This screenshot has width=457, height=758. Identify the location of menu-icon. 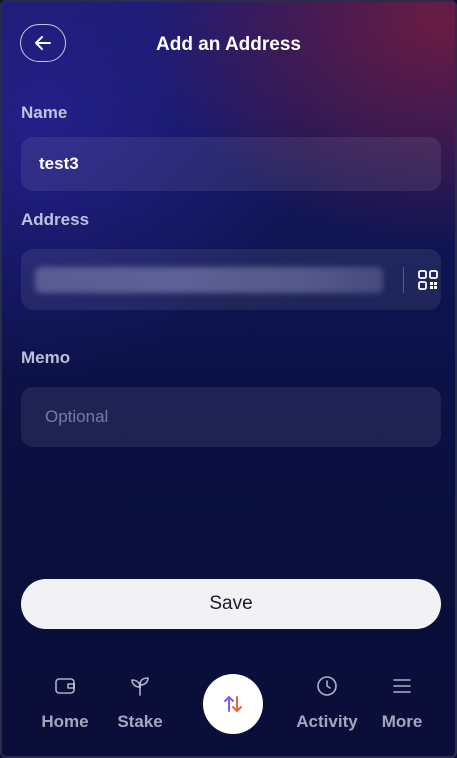
(402, 686).